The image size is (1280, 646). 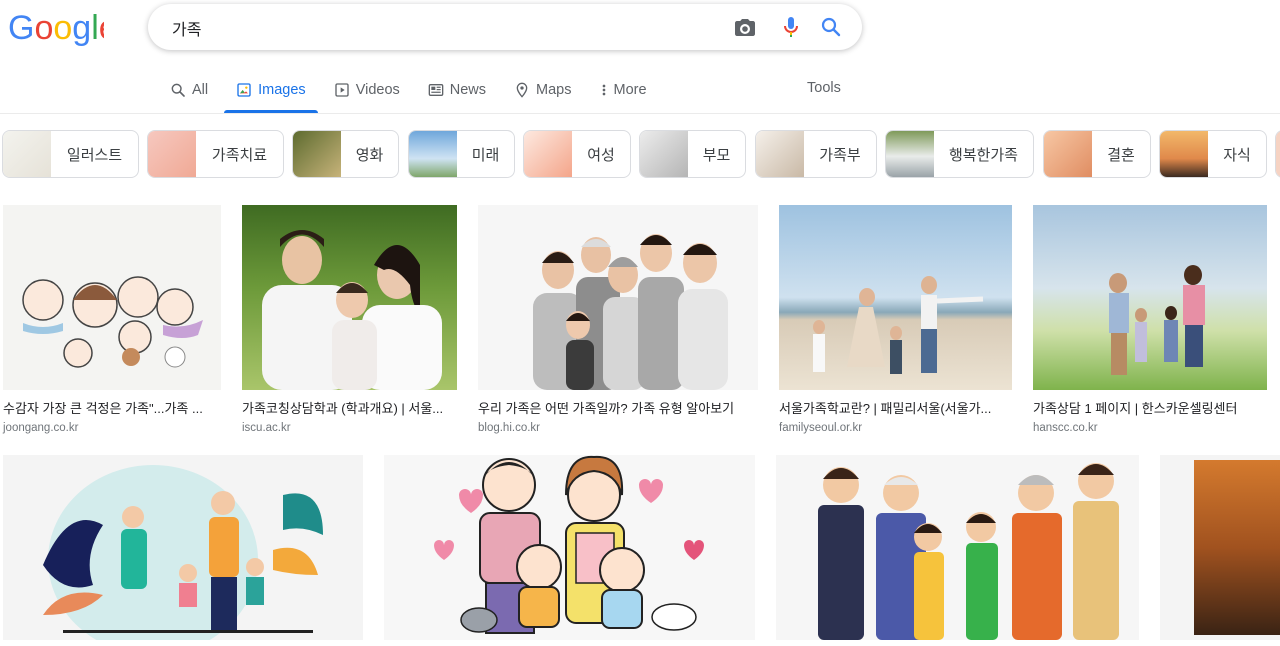 What do you see at coordinates (369, 155) in the screenshot?
I see `chip-label: 영화` at bounding box center [369, 155].